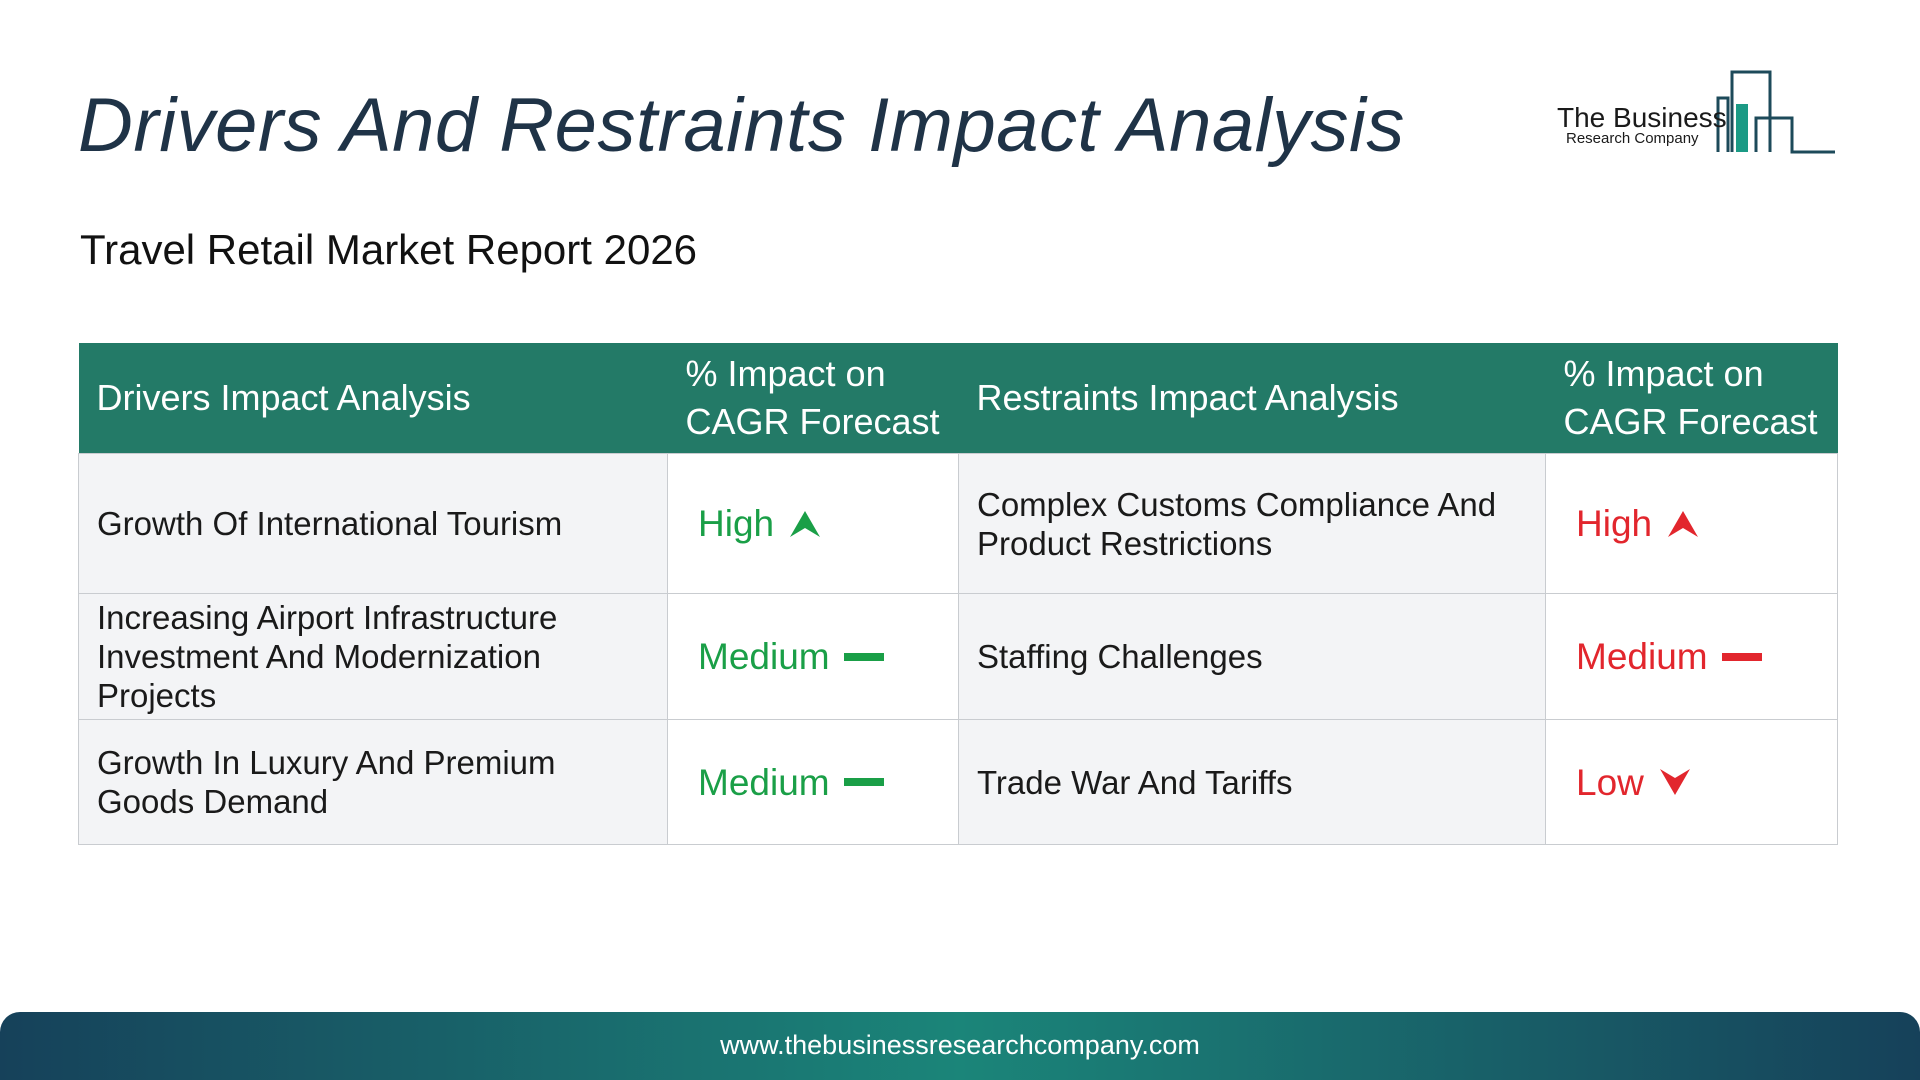 This screenshot has width=1920, height=1080. What do you see at coordinates (1252, 782) in the screenshot?
I see `restraint-cell: Trade War And Tariffs` at bounding box center [1252, 782].